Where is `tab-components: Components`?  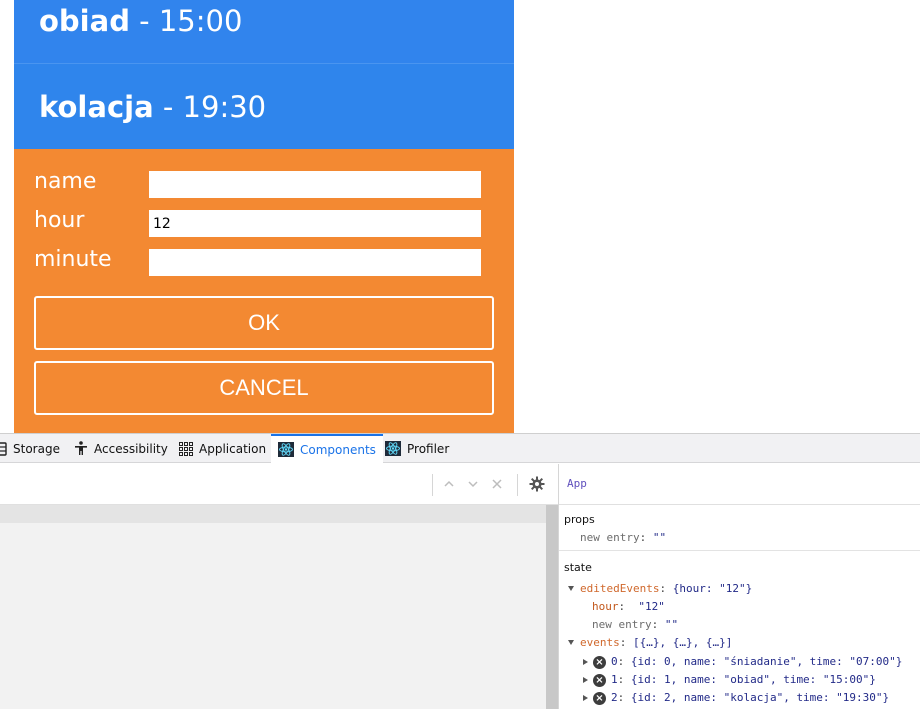 tab-components: Components is located at coordinates (327, 448).